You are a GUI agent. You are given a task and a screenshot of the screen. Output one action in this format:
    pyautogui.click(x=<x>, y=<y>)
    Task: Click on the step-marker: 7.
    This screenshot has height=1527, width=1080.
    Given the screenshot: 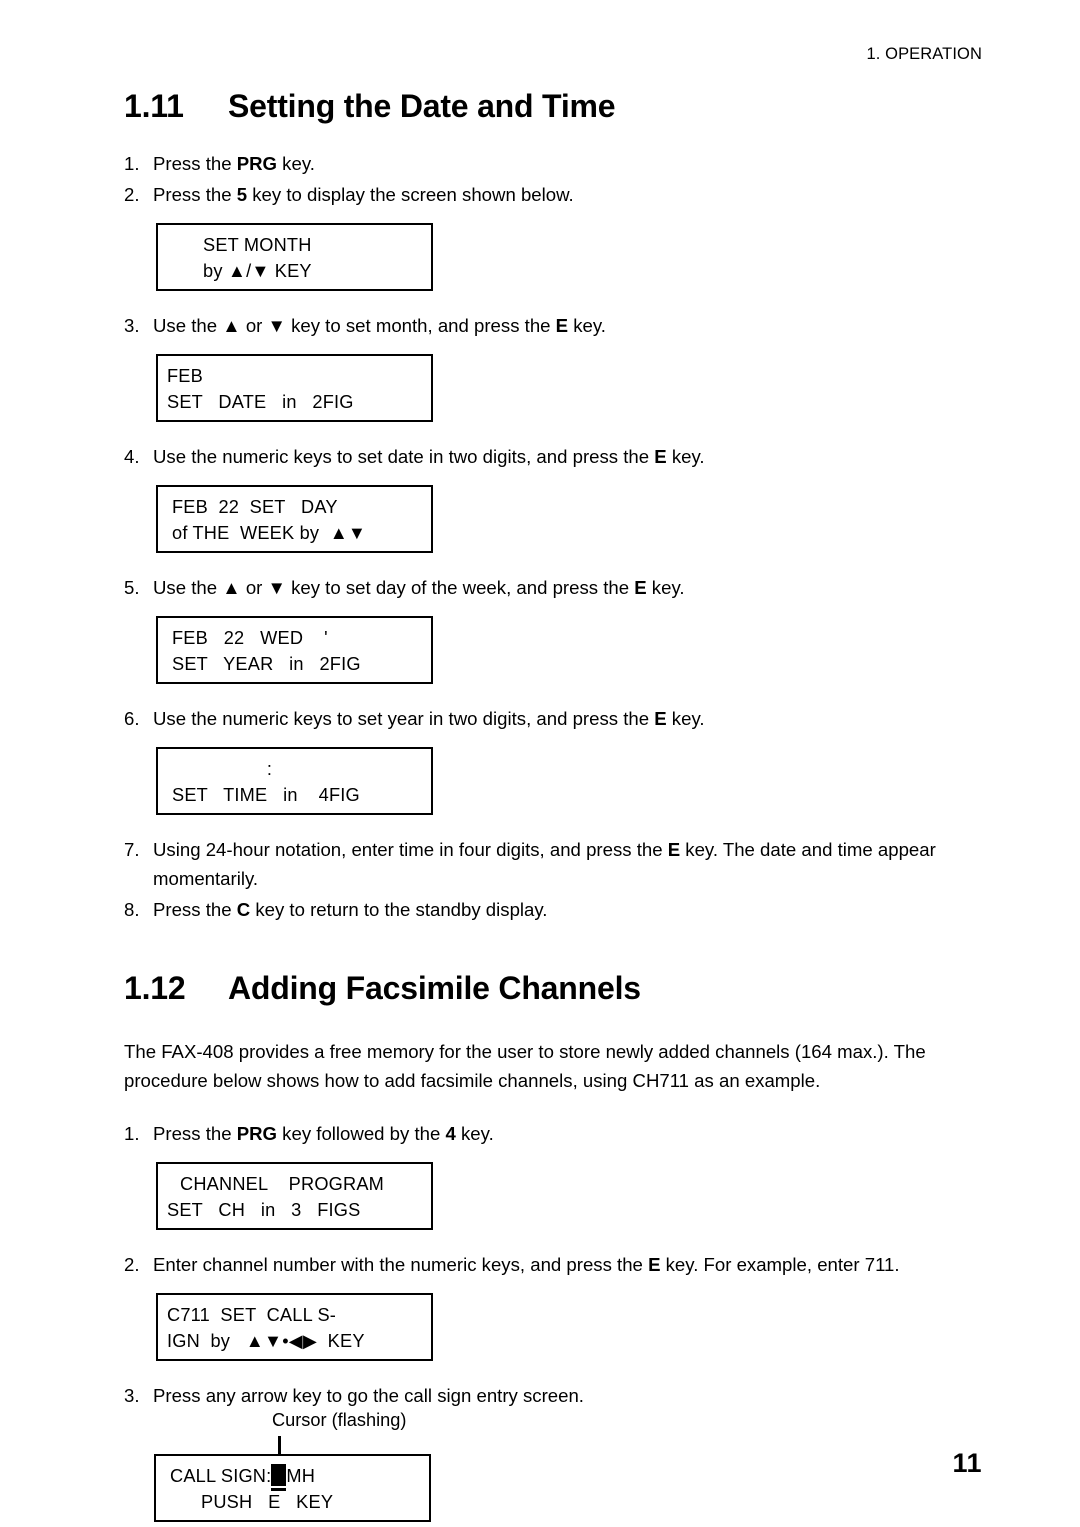 What is the action you would take?
    pyautogui.click(x=132, y=849)
    